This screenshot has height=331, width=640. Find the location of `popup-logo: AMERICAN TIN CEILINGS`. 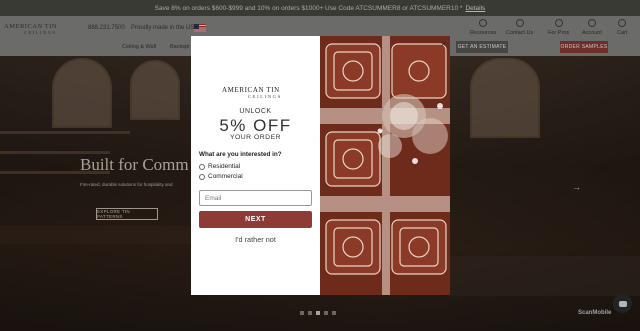

popup-logo: AMERICAN TIN CEILINGS is located at coordinates (252, 92).